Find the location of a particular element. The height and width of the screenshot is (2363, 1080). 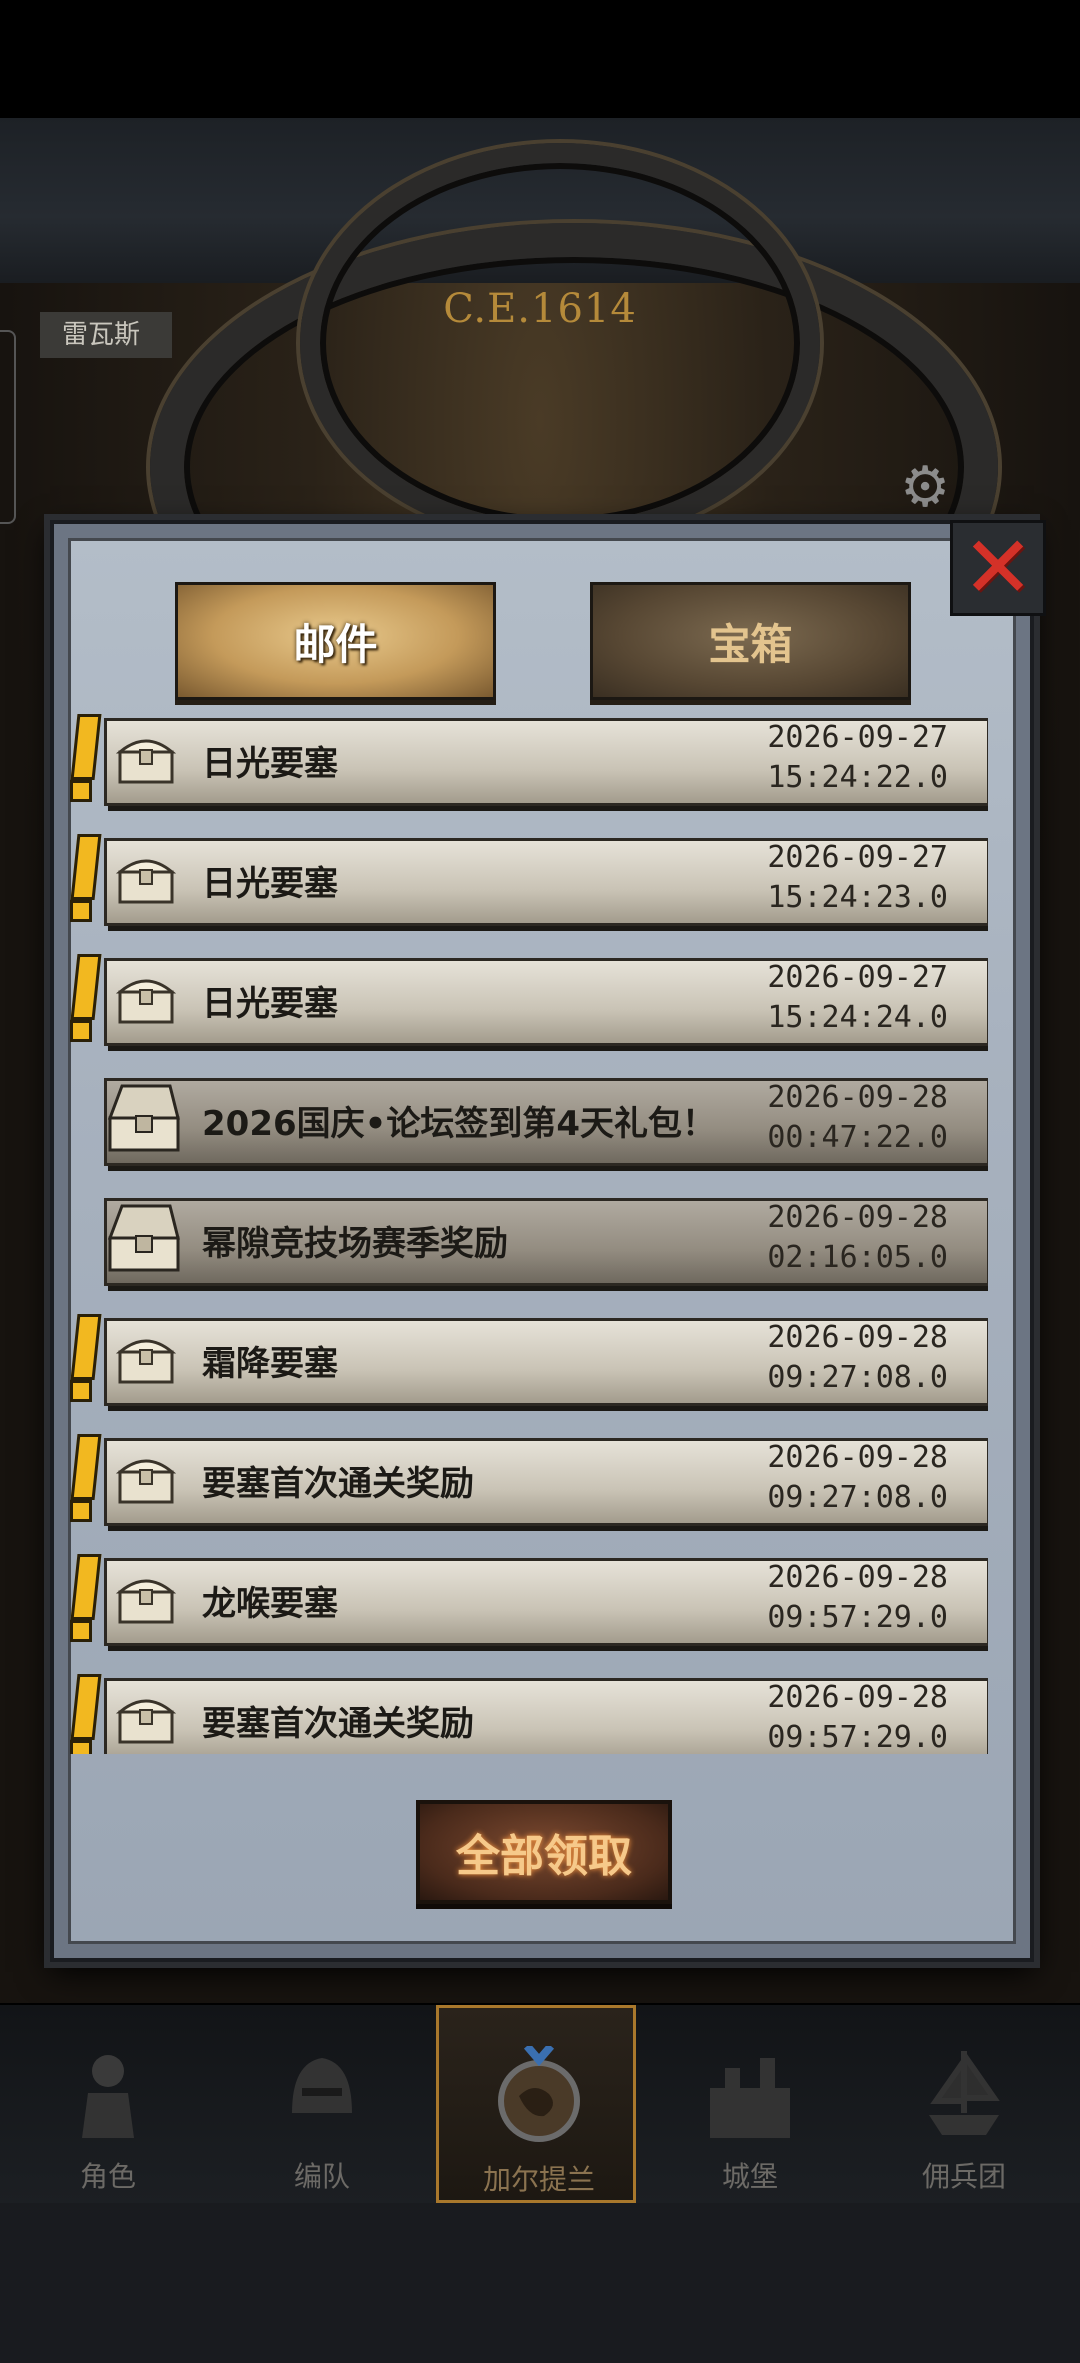

mail-item: 2026国庆•论坛签到第4天礼包！ 2026-09-28 00:47:22.0 is located at coordinates (526, 1120).